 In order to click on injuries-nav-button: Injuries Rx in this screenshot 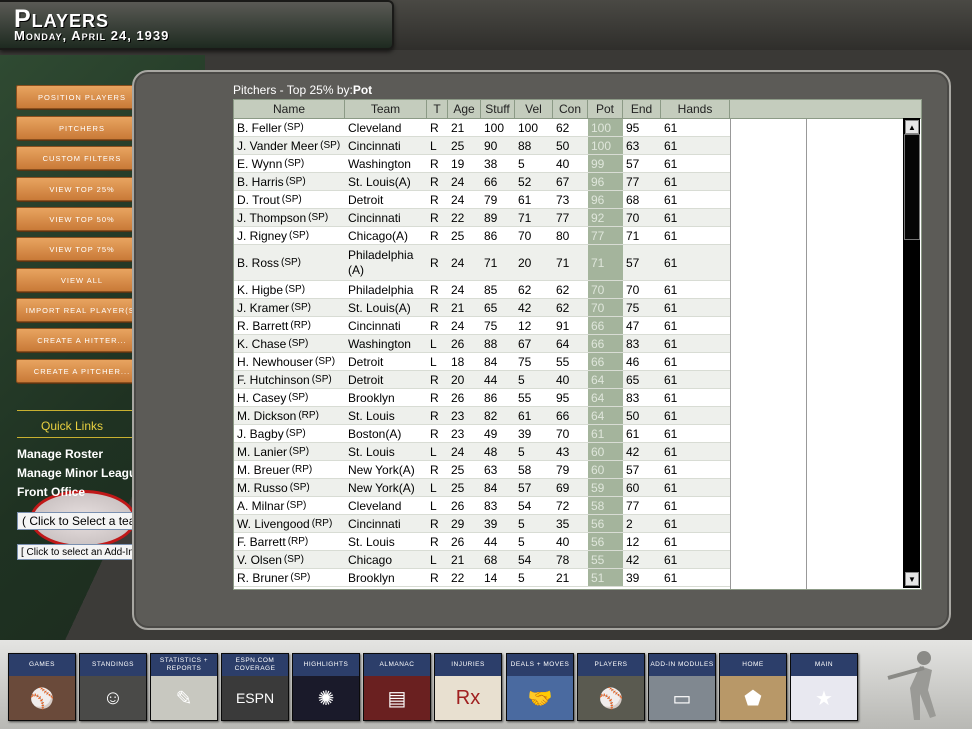, I will do `click(468, 687)`.